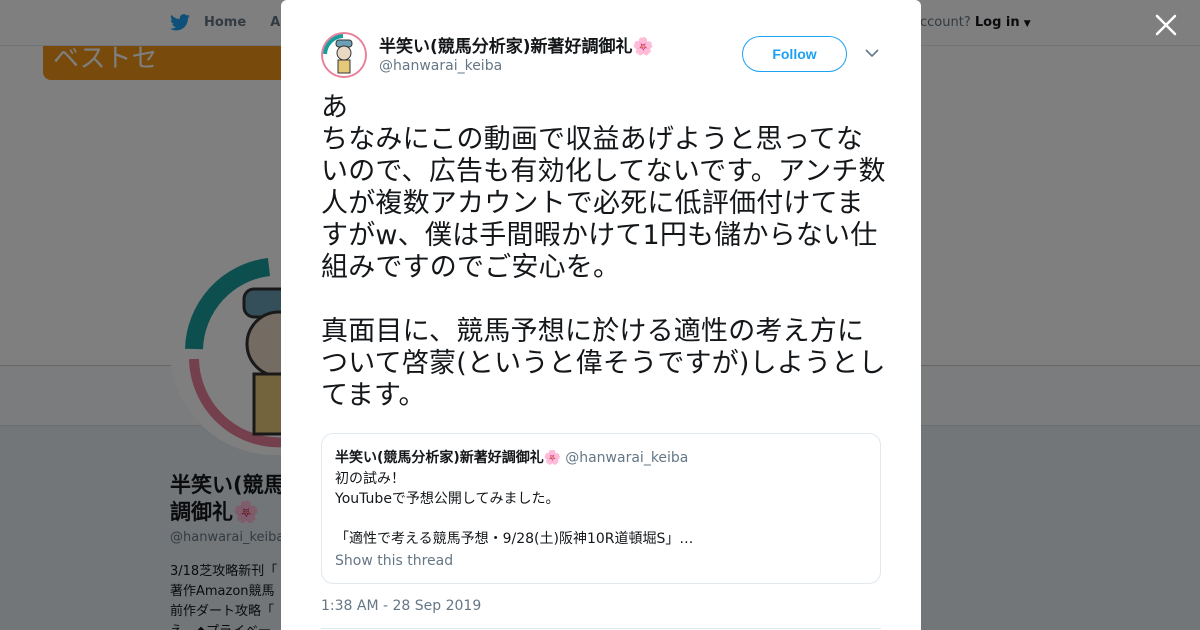 This screenshot has height=630, width=1200. I want to click on follow-button: Follow, so click(794, 54).